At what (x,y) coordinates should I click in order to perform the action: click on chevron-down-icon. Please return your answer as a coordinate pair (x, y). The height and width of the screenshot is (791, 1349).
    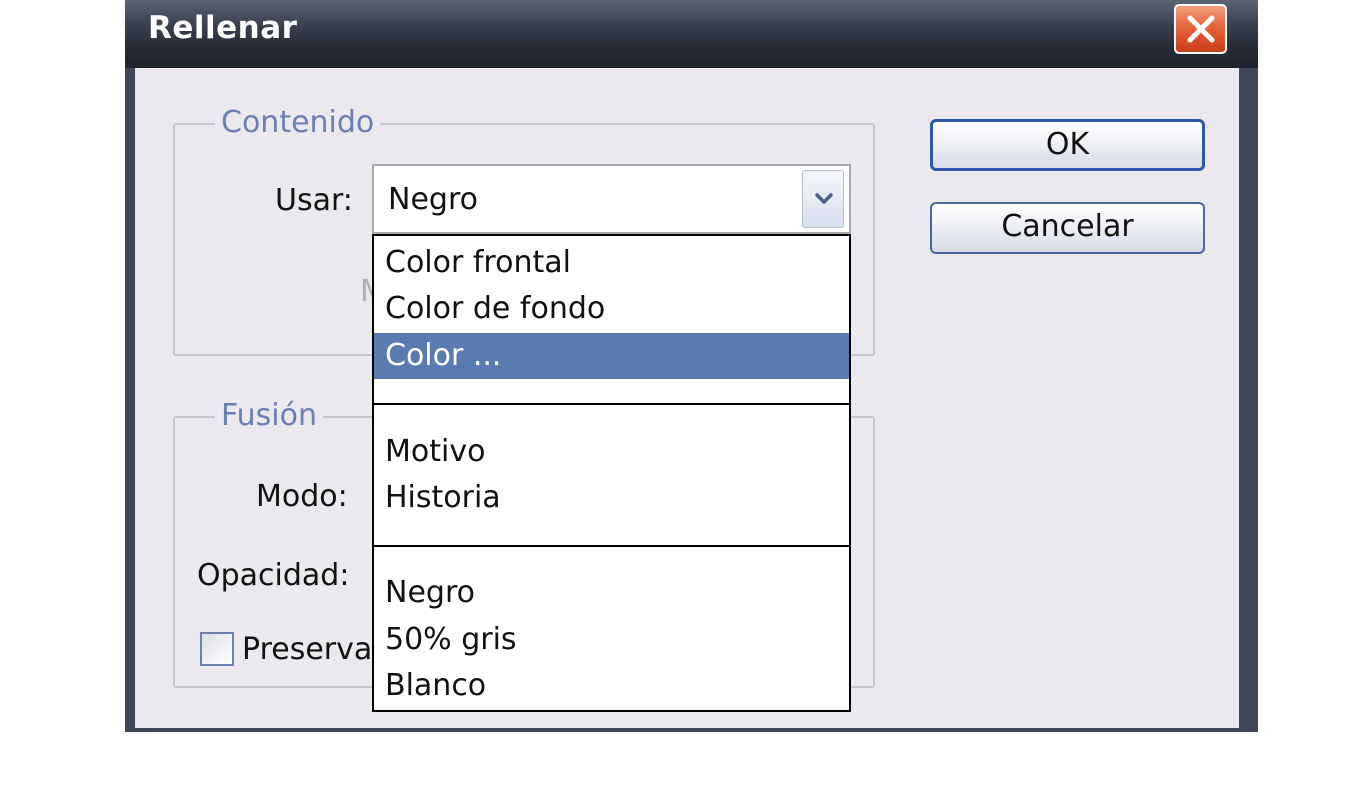
    Looking at the image, I should click on (824, 198).